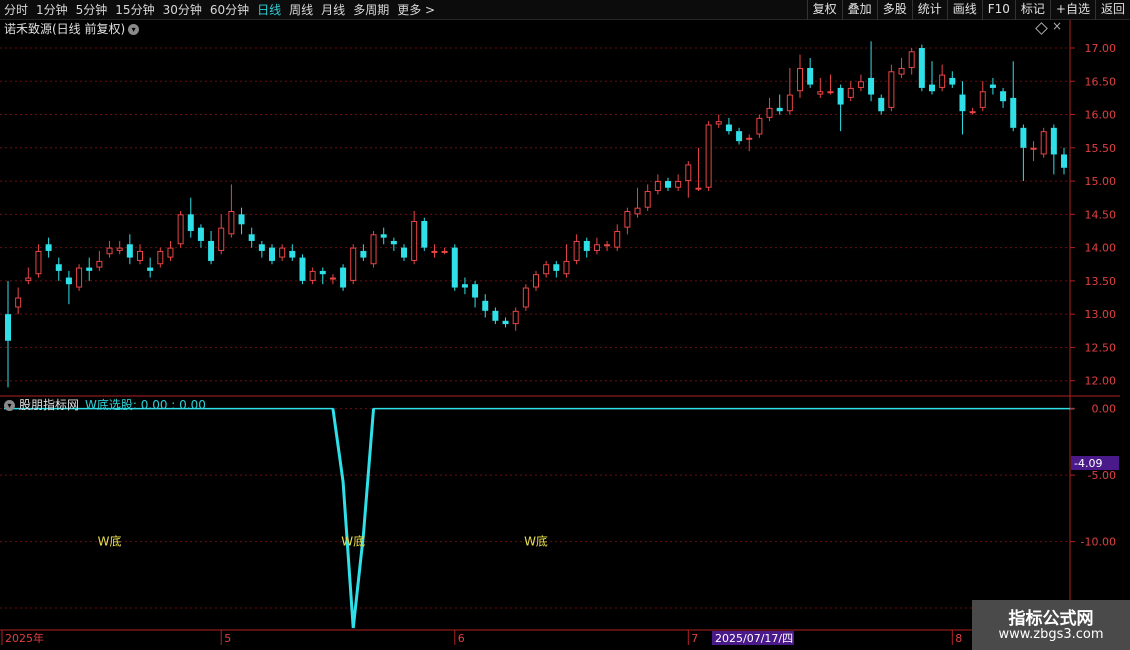  What do you see at coordinates (1051, 634) in the screenshot?
I see `watermark-url: www.zbgs3.com` at bounding box center [1051, 634].